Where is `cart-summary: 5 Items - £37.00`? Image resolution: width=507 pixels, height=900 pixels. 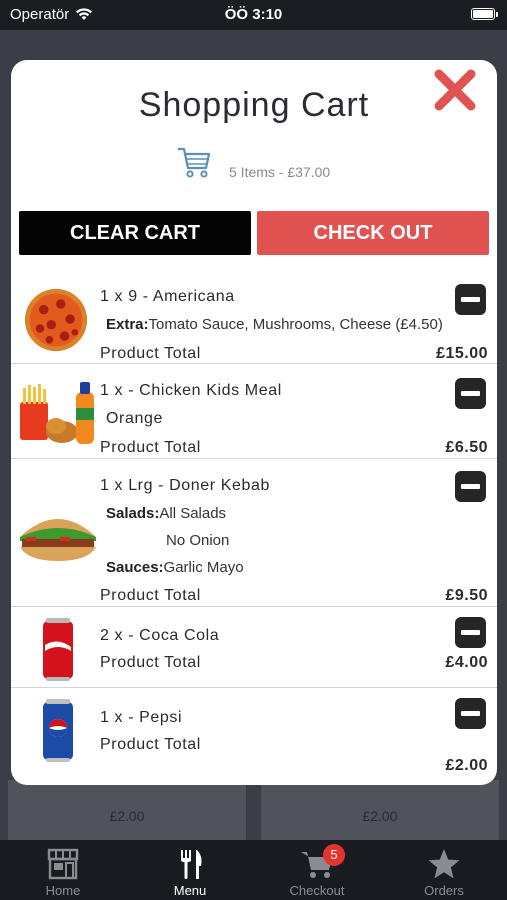
cart-summary: 5 Items - £37.00 is located at coordinates (280, 172).